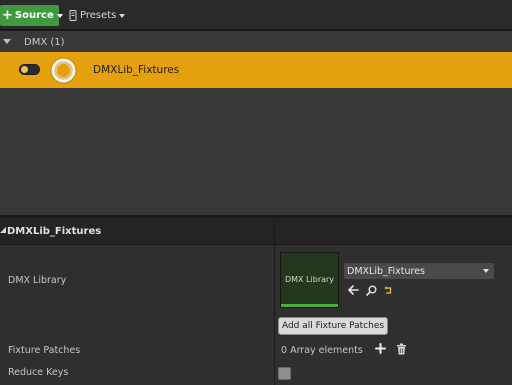 This screenshot has width=512, height=385. I want to click on dmx-library-thumbnail: DMX Library, so click(309, 280).